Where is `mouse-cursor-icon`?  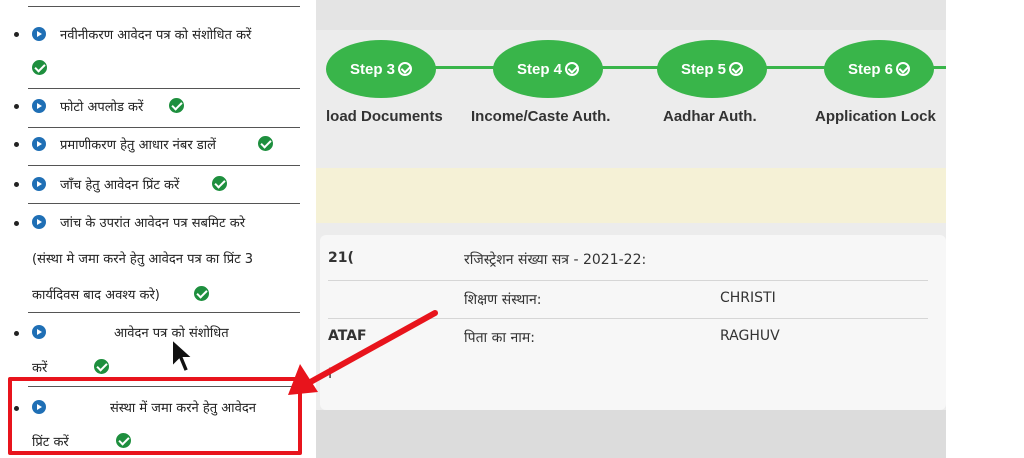
mouse-cursor-icon is located at coordinates (183, 355).